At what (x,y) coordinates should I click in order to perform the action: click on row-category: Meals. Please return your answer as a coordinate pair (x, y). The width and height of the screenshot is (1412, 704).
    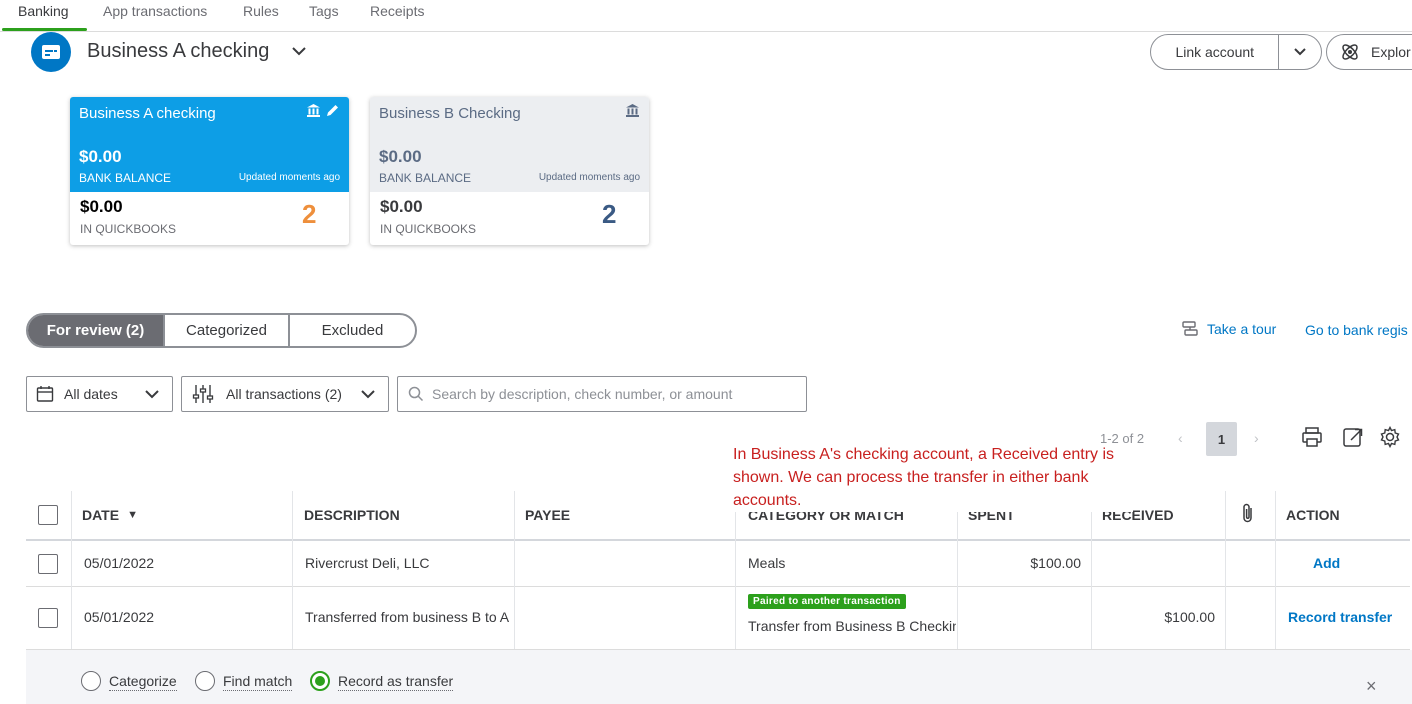
    Looking at the image, I should click on (850, 563).